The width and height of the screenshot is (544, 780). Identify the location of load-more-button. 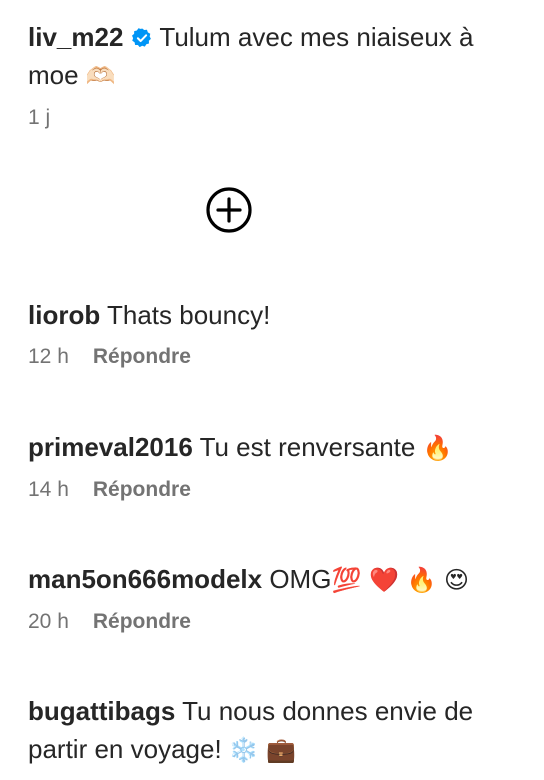
(229, 210).